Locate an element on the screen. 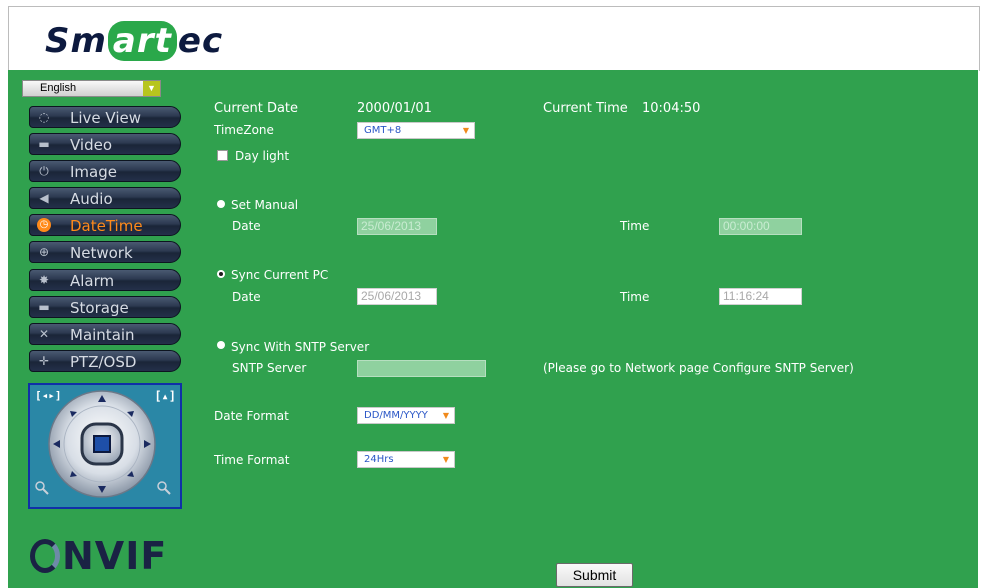 The image size is (981, 588). language-value: English is located at coordinates (58, 88).